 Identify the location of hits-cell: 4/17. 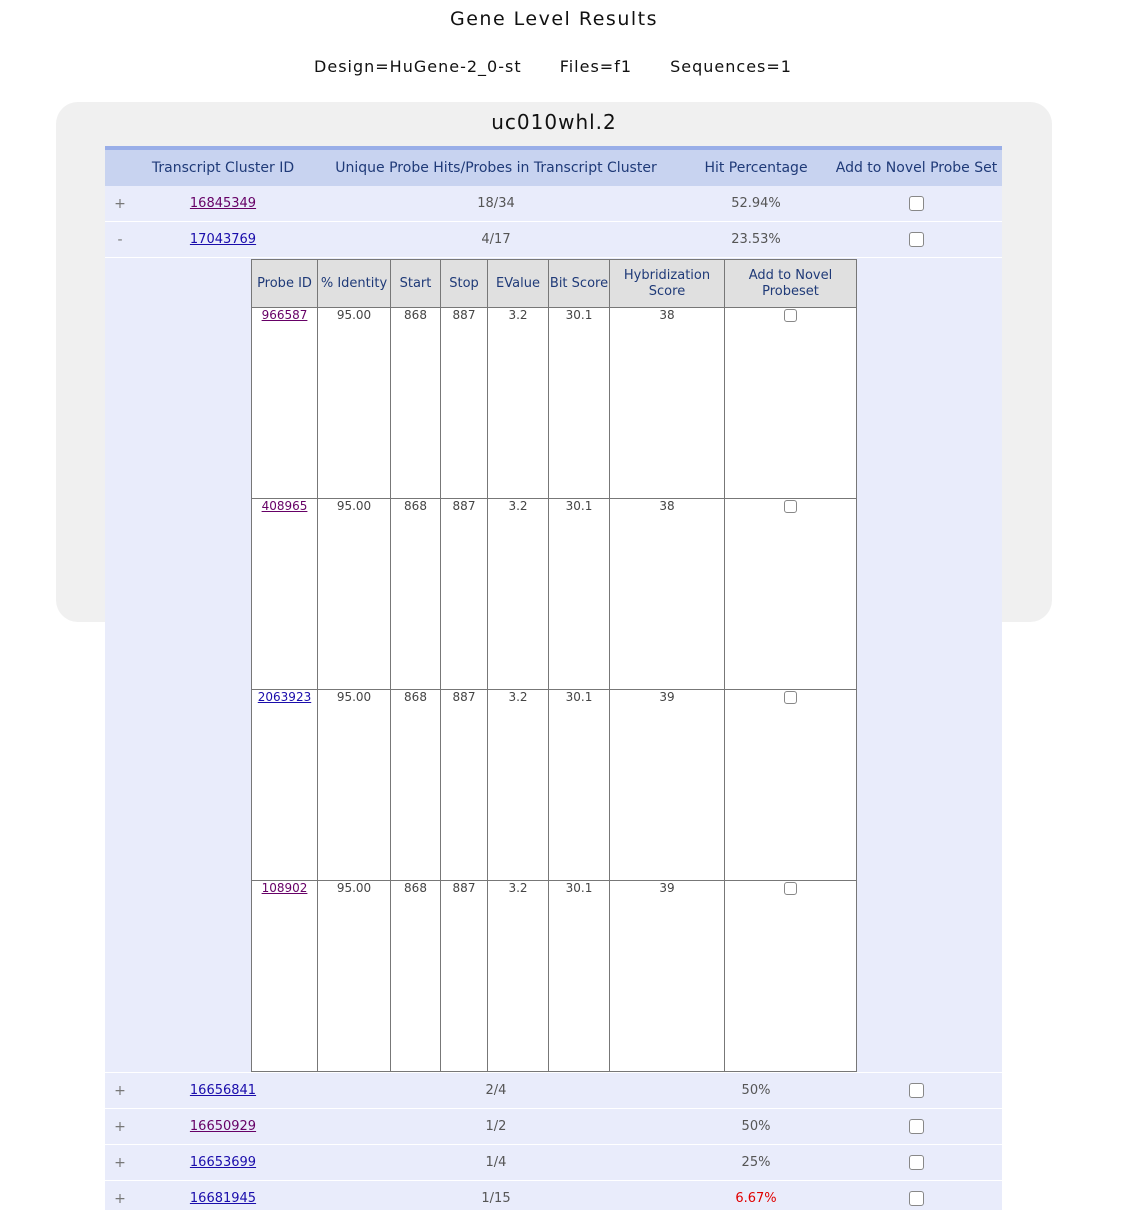
(496, 240).